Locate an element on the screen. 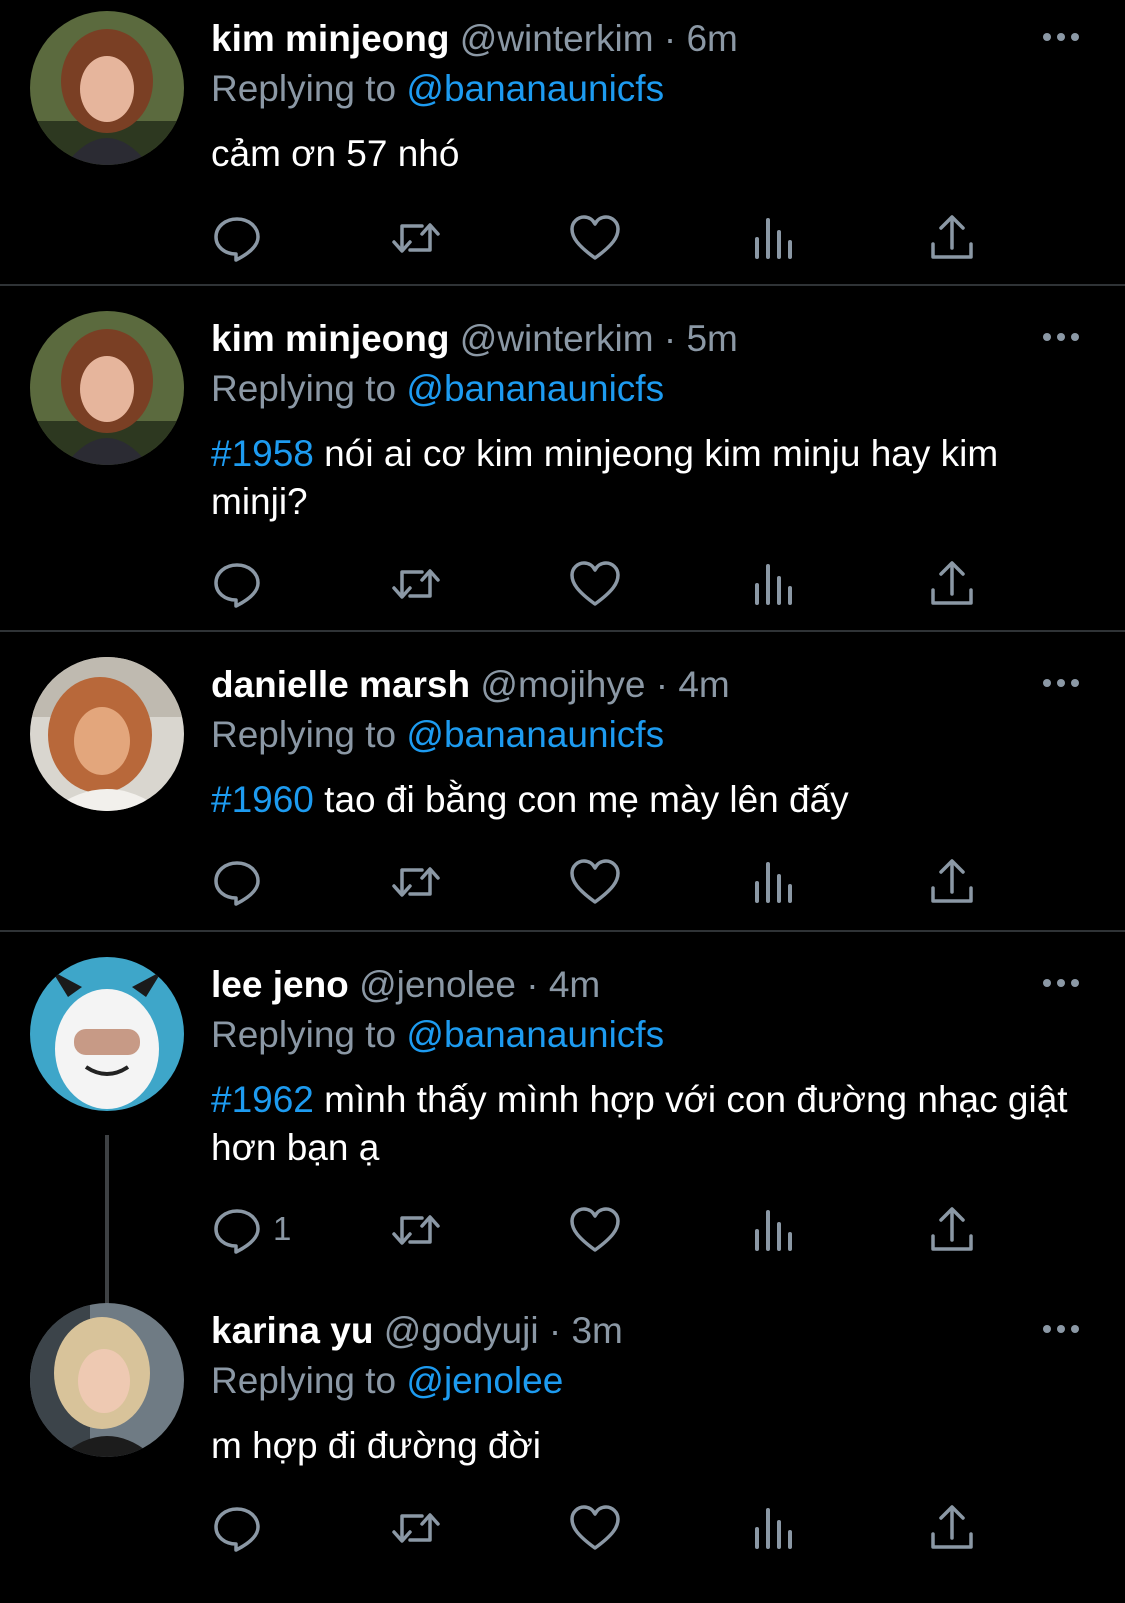 The height and width of the screenshot is (1603, 1125). tweet-text: cảm ơn 57 nhó is located at coordinates (651, 154).